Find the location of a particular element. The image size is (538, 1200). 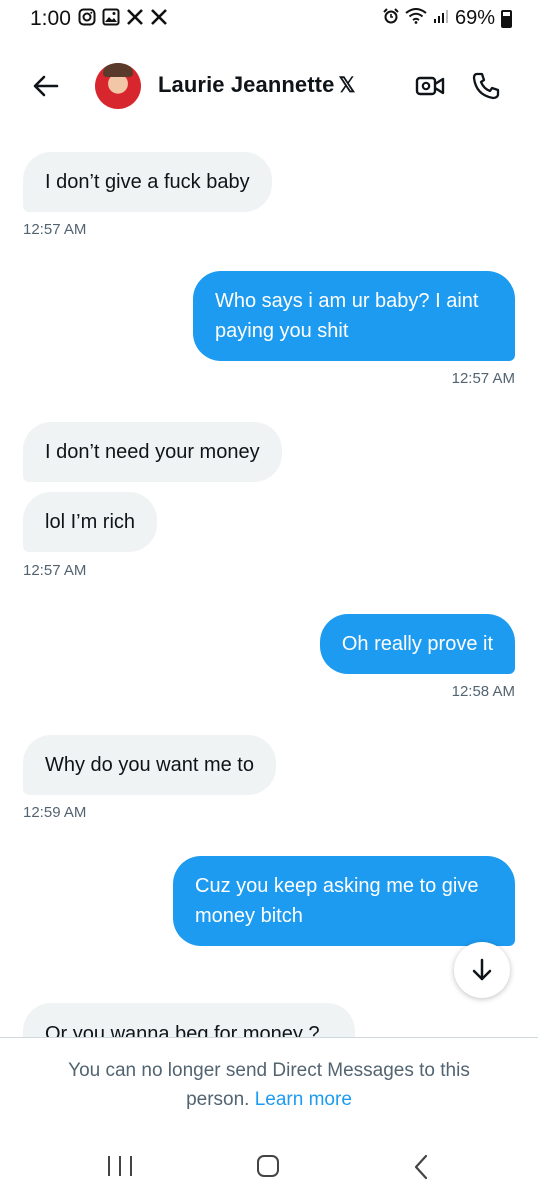

system-icons: 69% is located at coordinates (447, 18).